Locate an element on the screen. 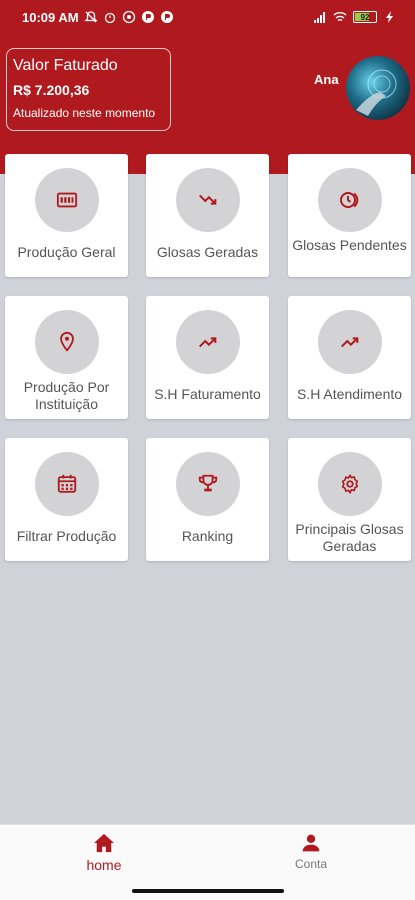 The image size is (415, 900). location-pin-icon is located at coordinates (66, 341).